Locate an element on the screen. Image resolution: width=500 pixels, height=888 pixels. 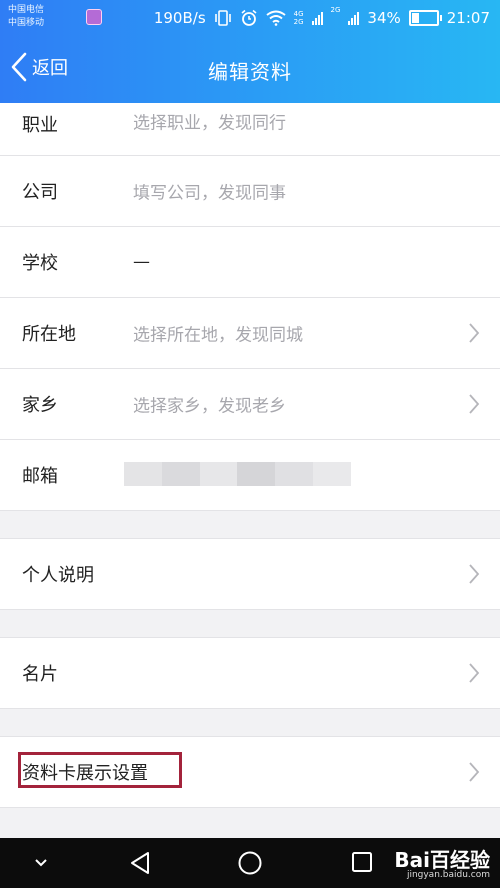
system-navigation-bar: Bai百经验 jingyan.baidu.com is located at coordinates (250, 863).